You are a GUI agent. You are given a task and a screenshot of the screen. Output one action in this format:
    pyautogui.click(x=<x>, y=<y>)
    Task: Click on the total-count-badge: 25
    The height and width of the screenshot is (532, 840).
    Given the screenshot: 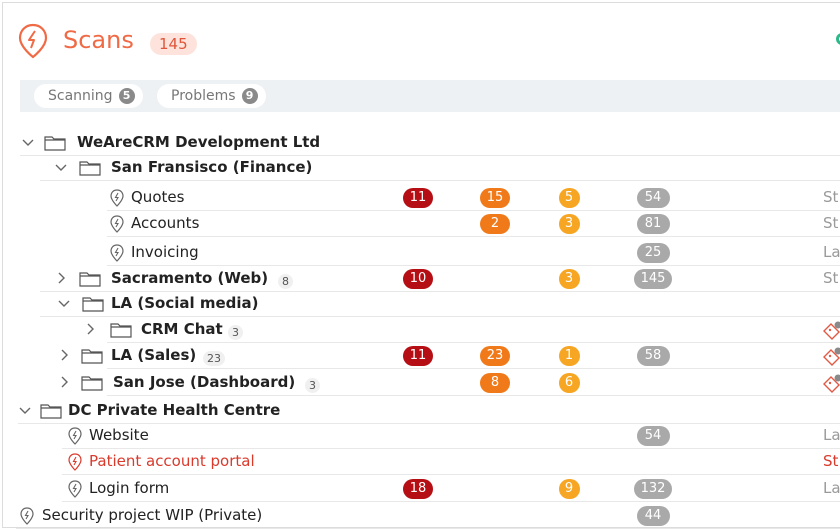 What is the action you would take?
    pyautogui.click(x=653, y=253)
    